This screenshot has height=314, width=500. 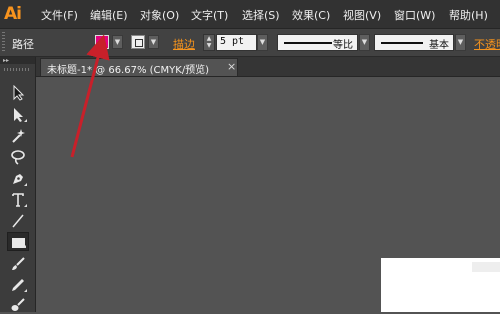 What do you see at coordinates (18, 263) in the screenshot?
I see `paintbrush-tool-icon` at bounding box center [18, 263].